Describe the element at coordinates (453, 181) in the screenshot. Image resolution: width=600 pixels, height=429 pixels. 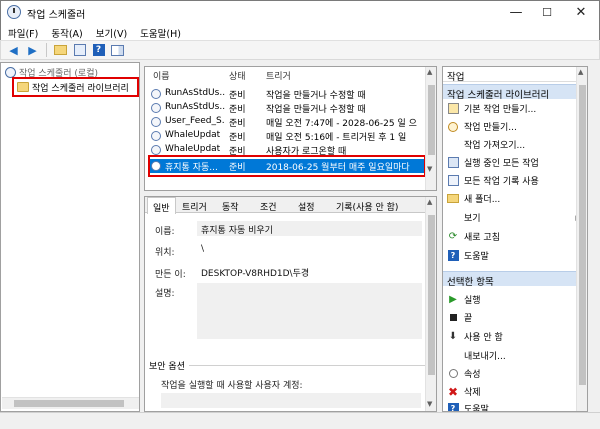
I see `history-icon` at that location.